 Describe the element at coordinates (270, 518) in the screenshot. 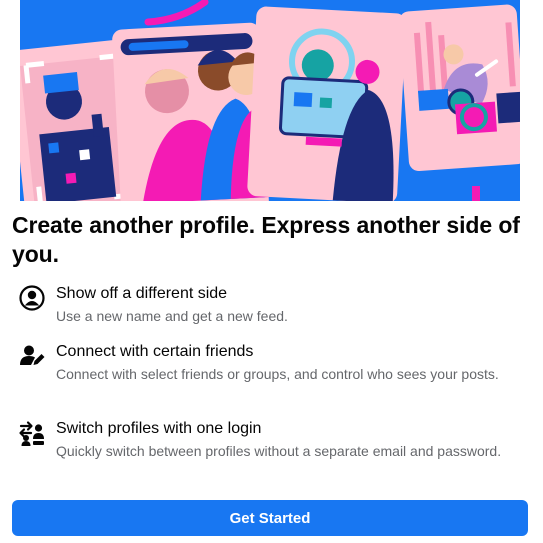

I see `get-started-button: Get Started` at that location.